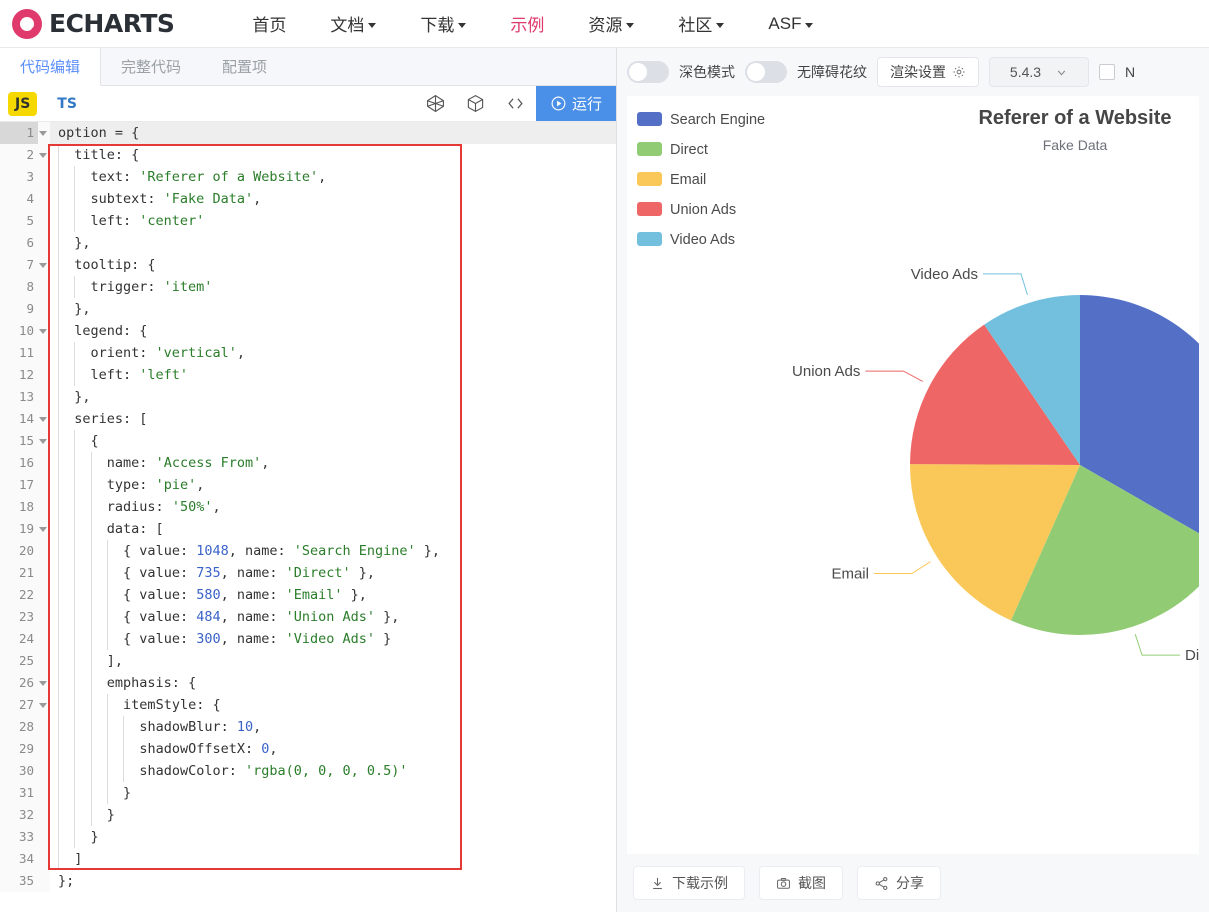 This screenshot has width=1209, height=912. Describe the element at coordinates (527, 23) in the screenshot. I see `nav-link-3: 示例` at that location.